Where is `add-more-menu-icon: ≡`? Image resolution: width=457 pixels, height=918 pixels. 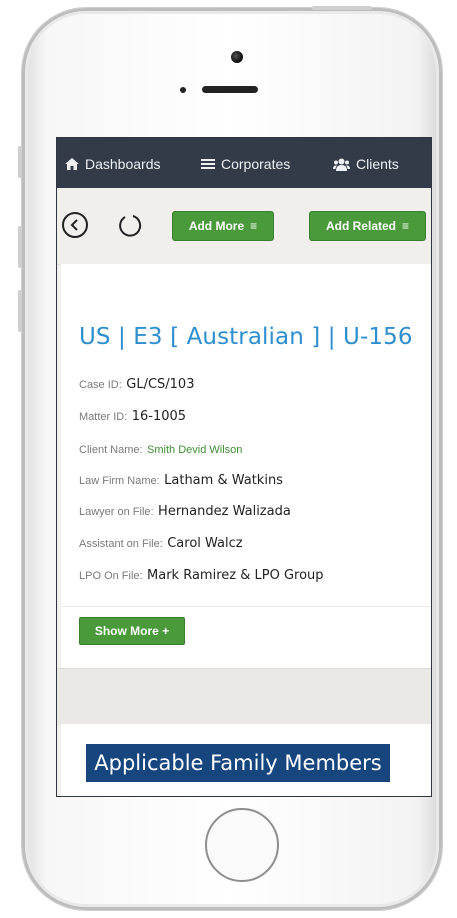
add-more-menu-icon: ≡ is located at coordinates (254, 226).